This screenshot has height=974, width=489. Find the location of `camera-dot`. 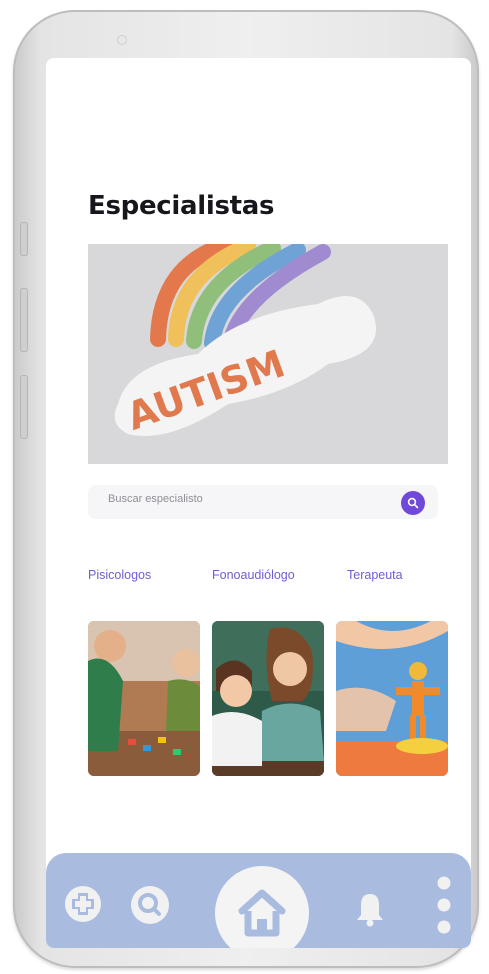

camera-dot is located at coordinates (122, 40).